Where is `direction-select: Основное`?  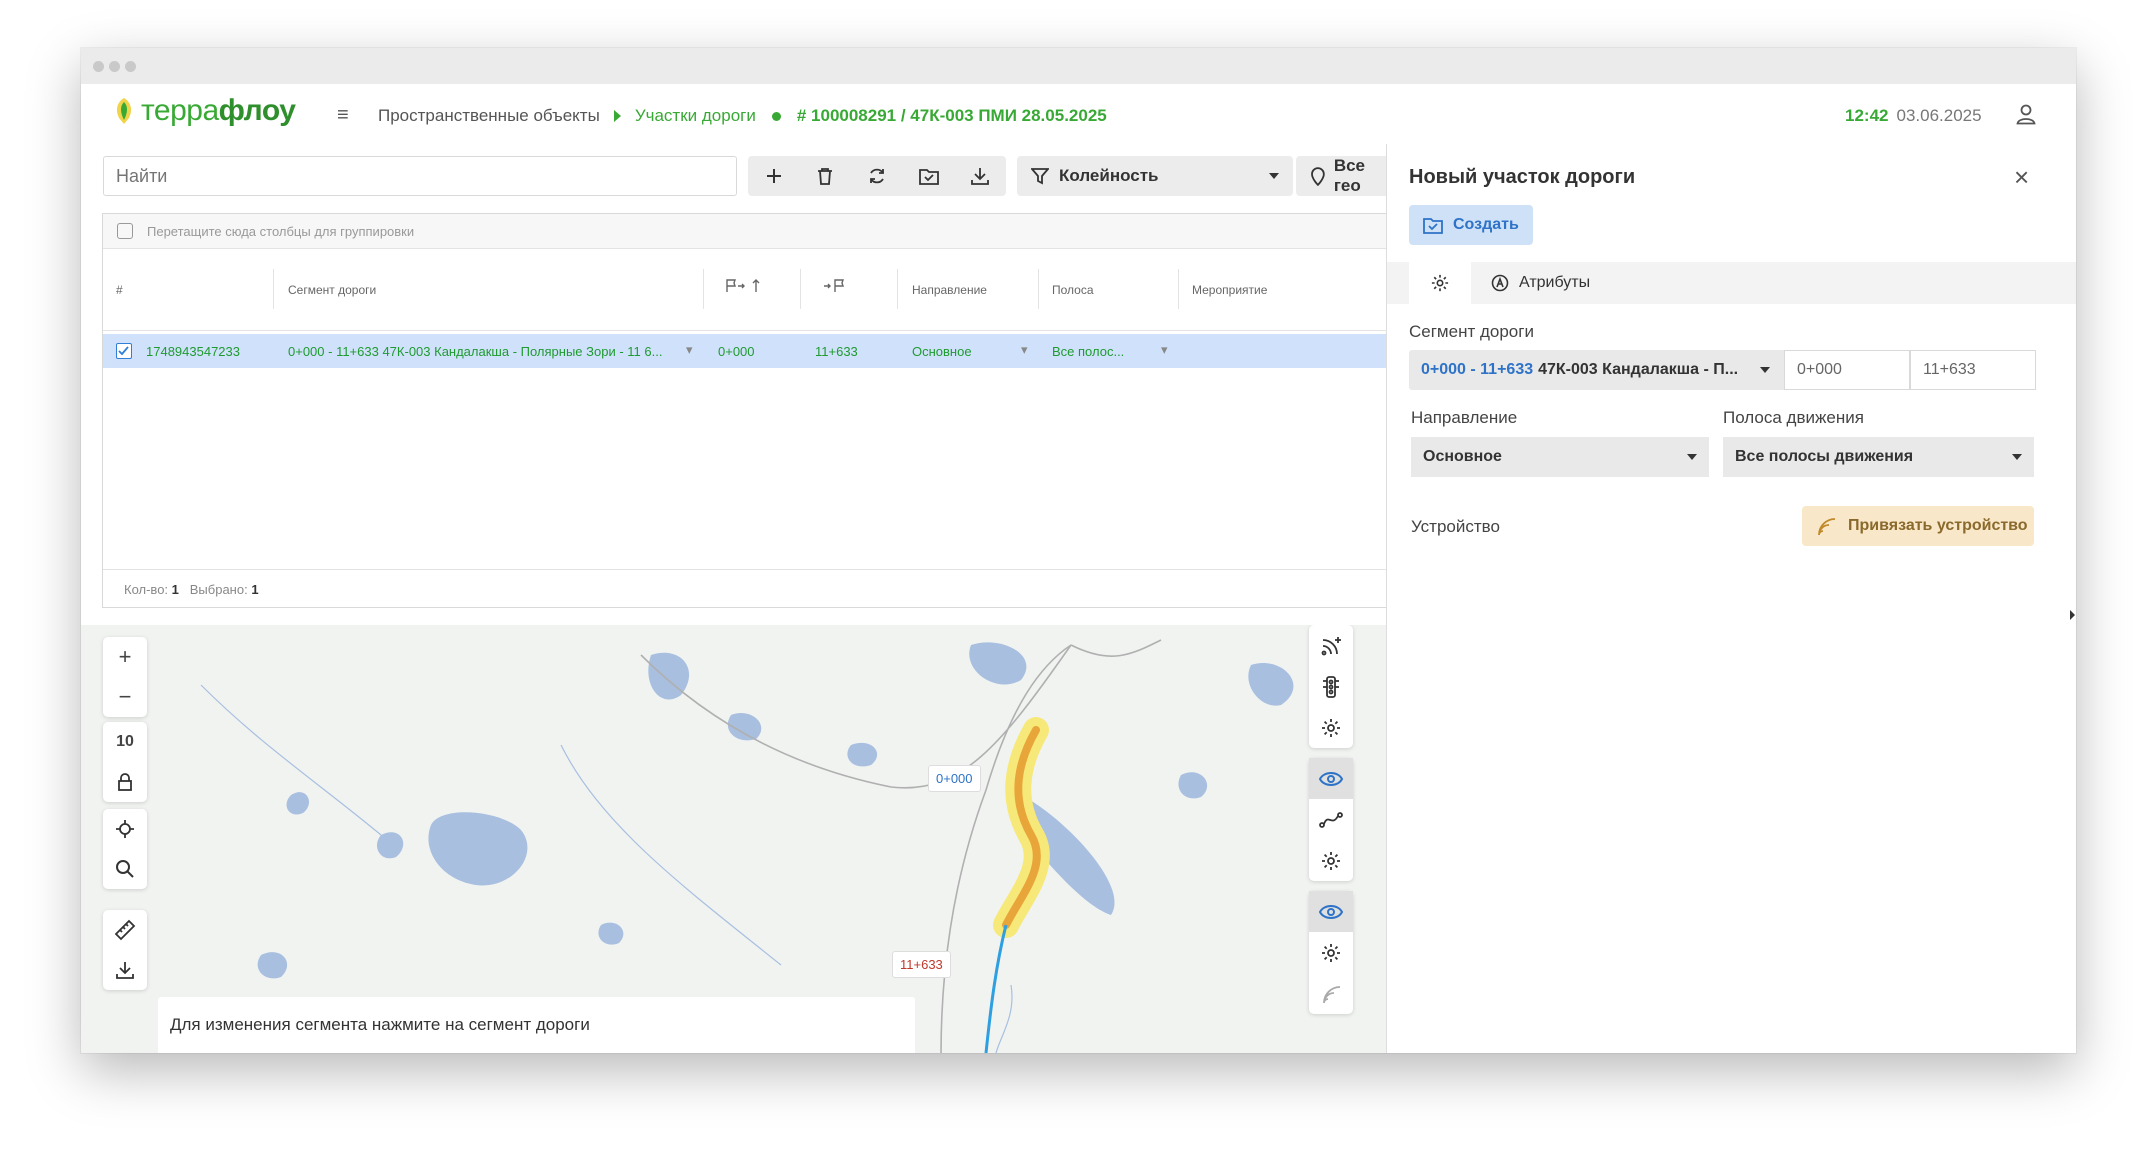 direction-select: Основное is located at coordinates (1560, 457).